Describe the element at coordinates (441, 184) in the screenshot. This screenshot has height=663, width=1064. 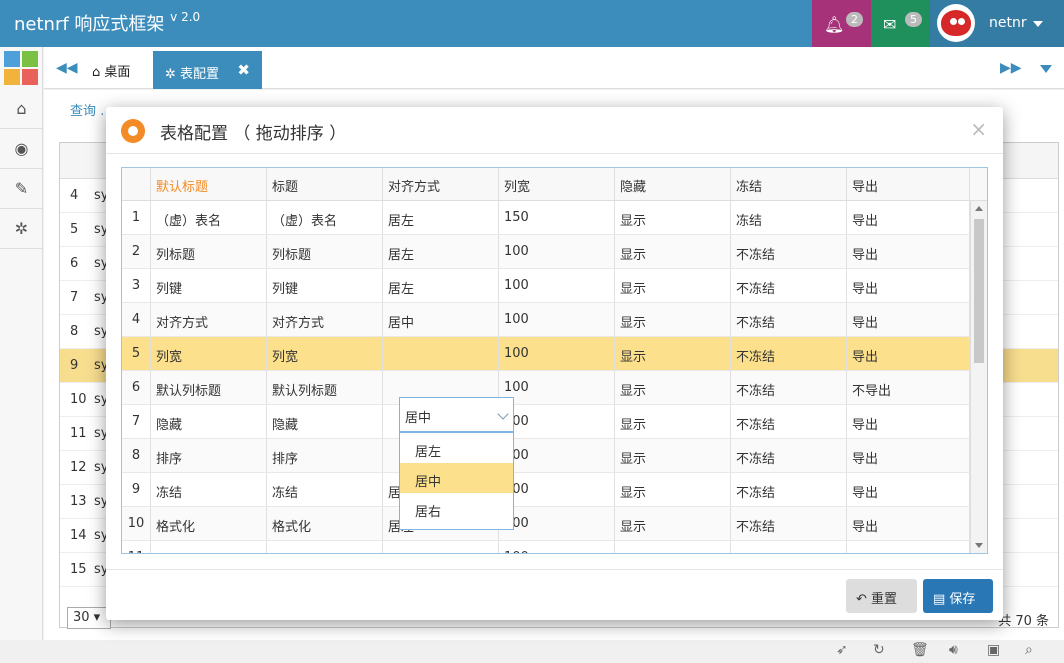
I see `column-header: 对齐方式` at that location.